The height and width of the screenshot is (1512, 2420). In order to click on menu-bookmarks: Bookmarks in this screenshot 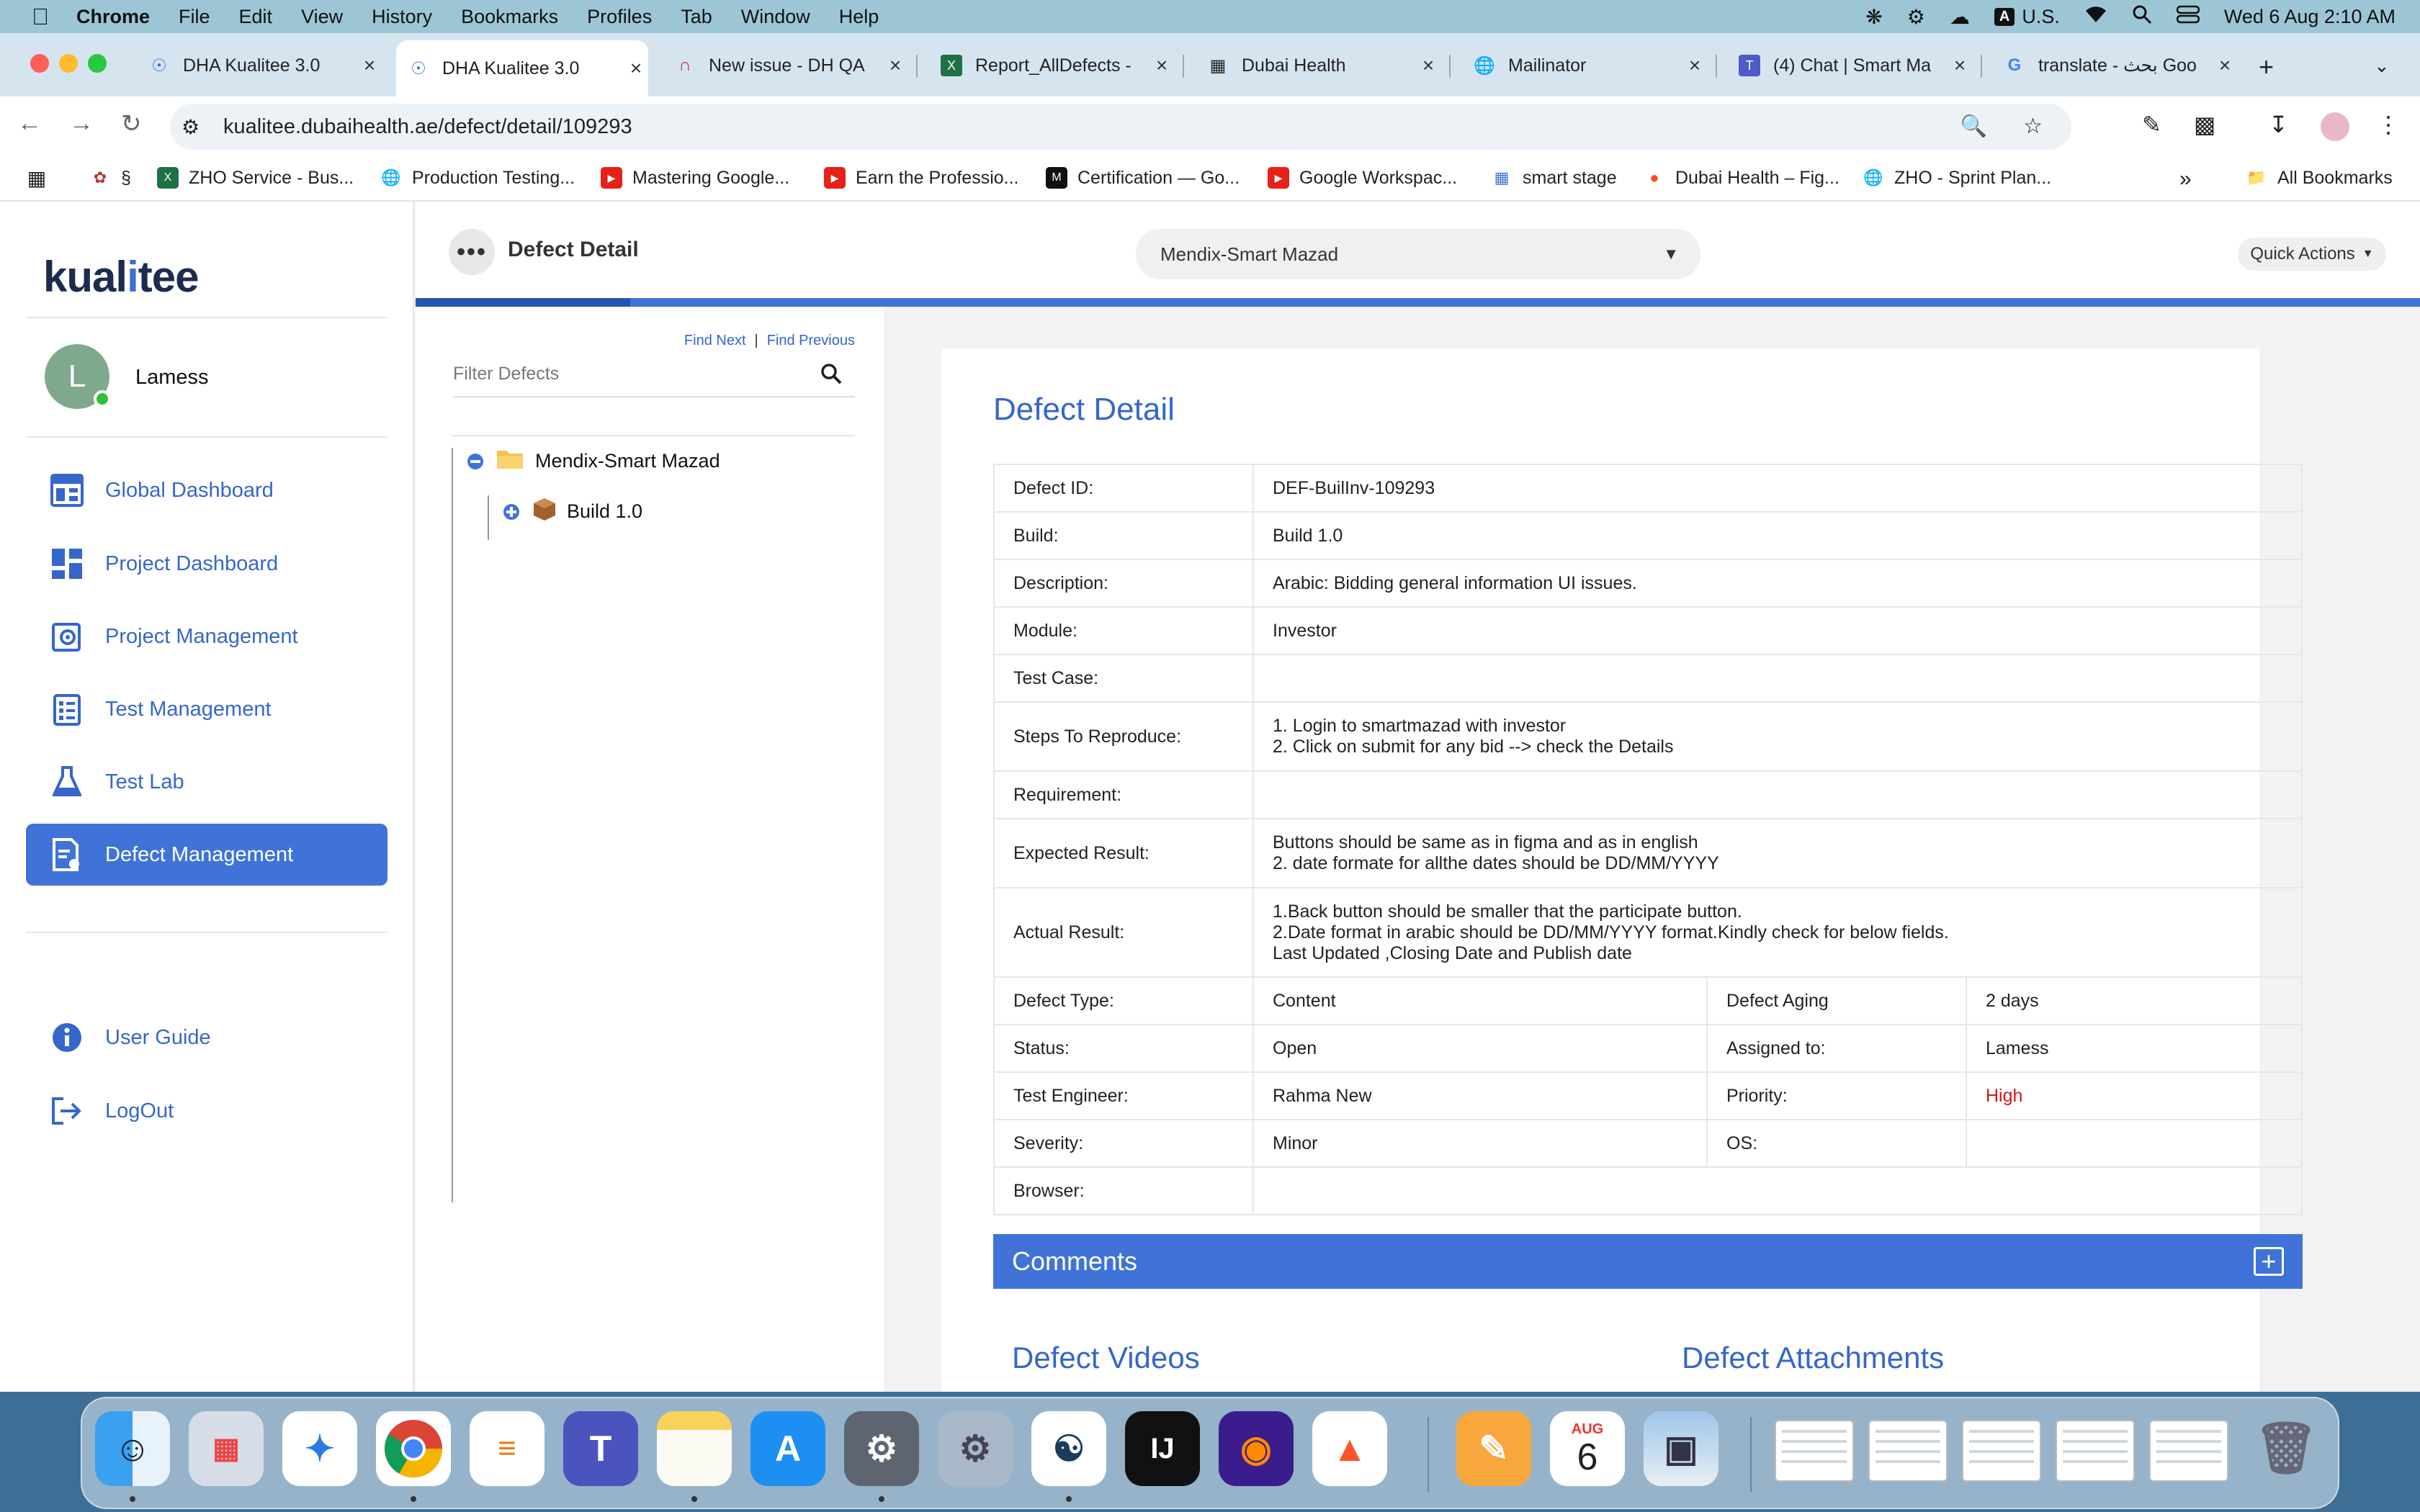, I will do `click(509, 17)`.